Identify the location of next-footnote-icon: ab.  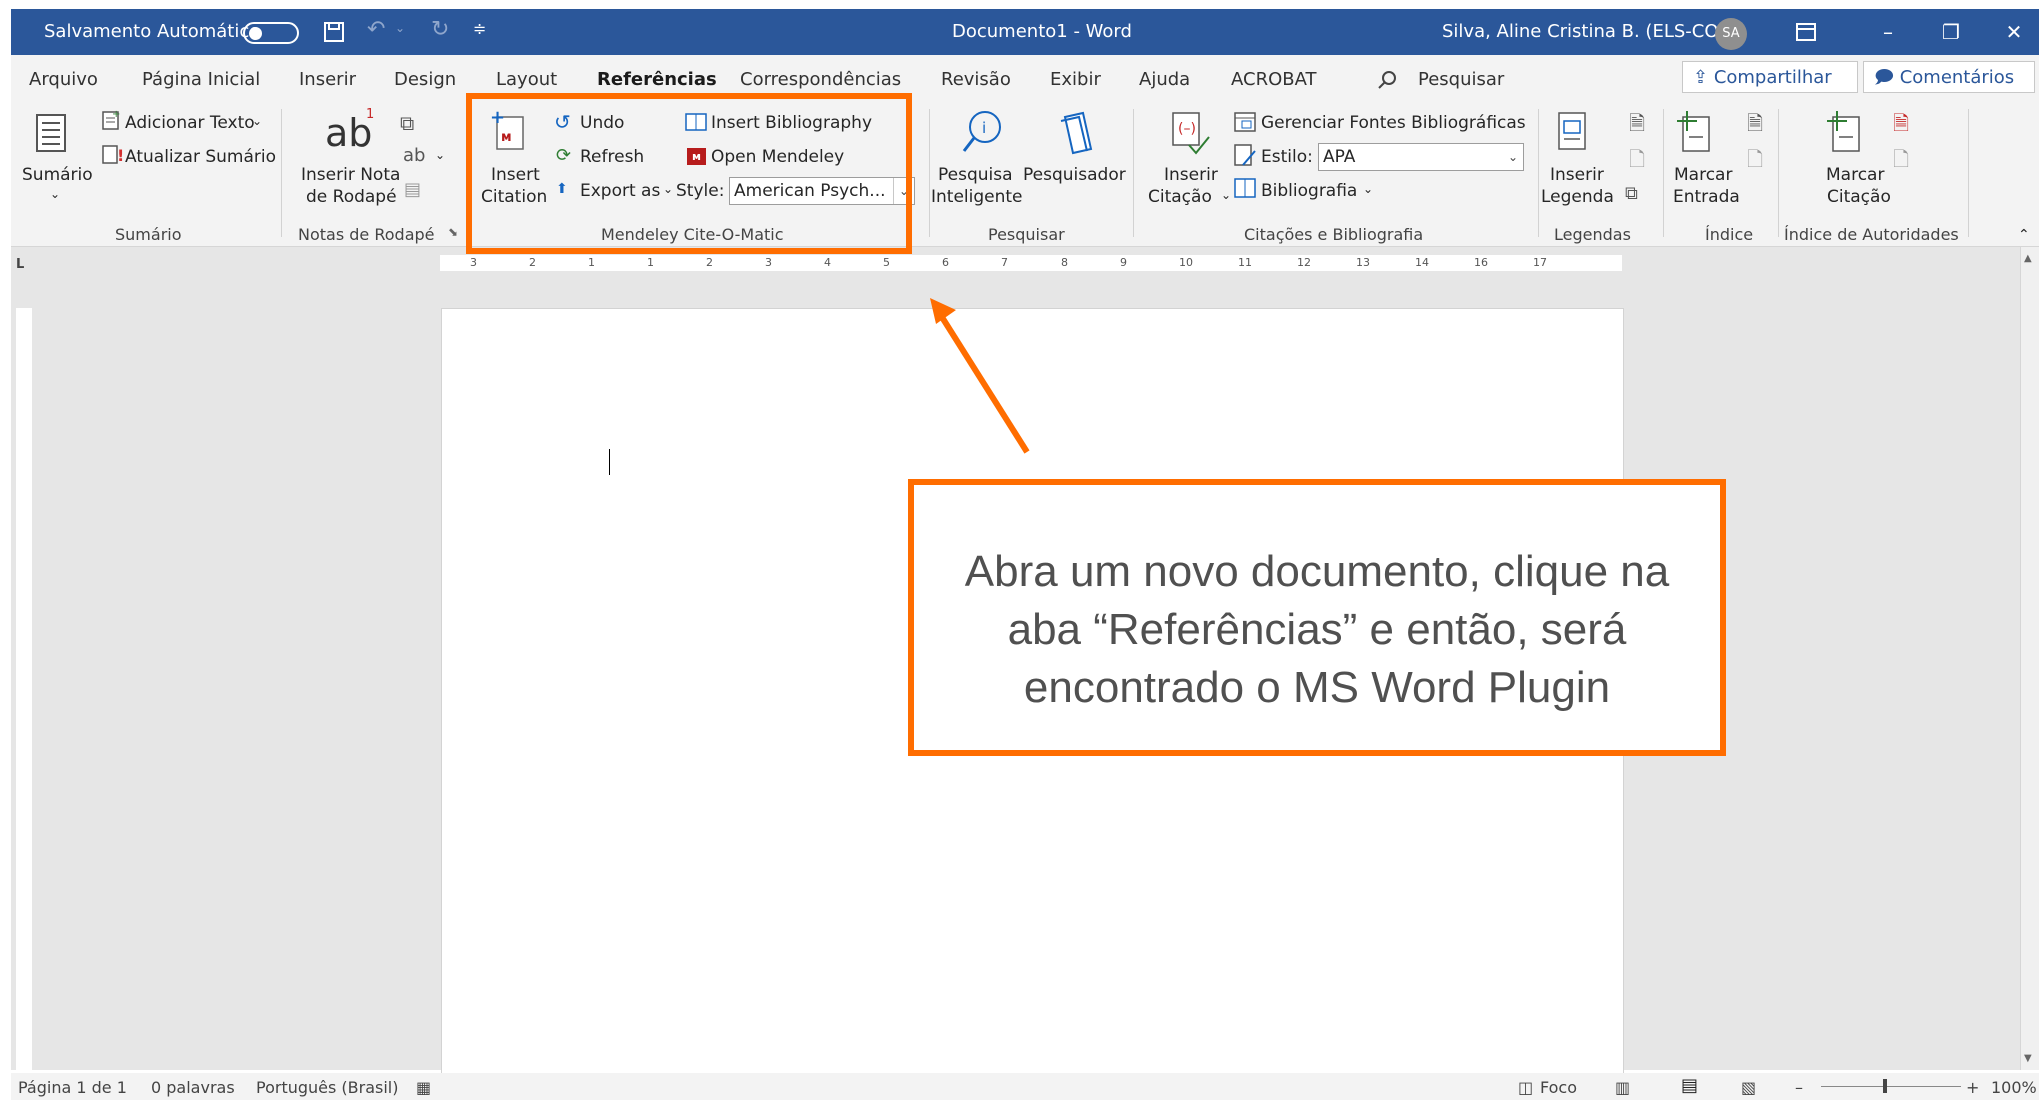
(414, 155).